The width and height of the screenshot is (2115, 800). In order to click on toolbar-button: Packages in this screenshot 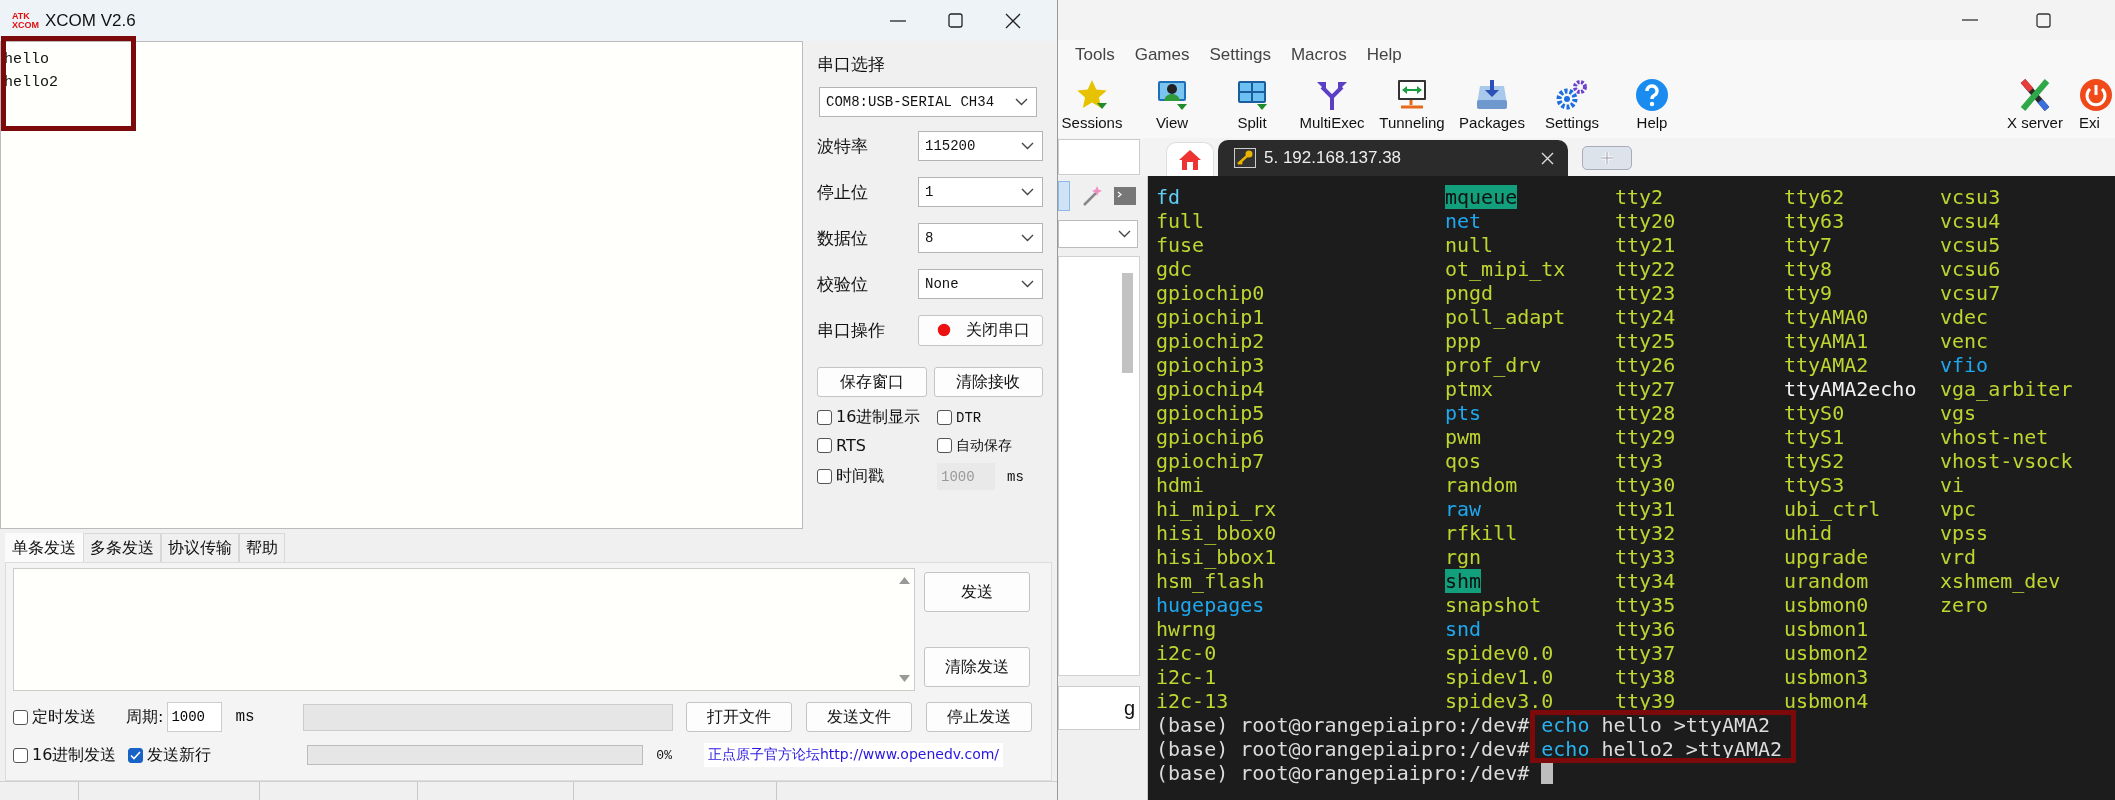, I will do `click(1492, 104)`.